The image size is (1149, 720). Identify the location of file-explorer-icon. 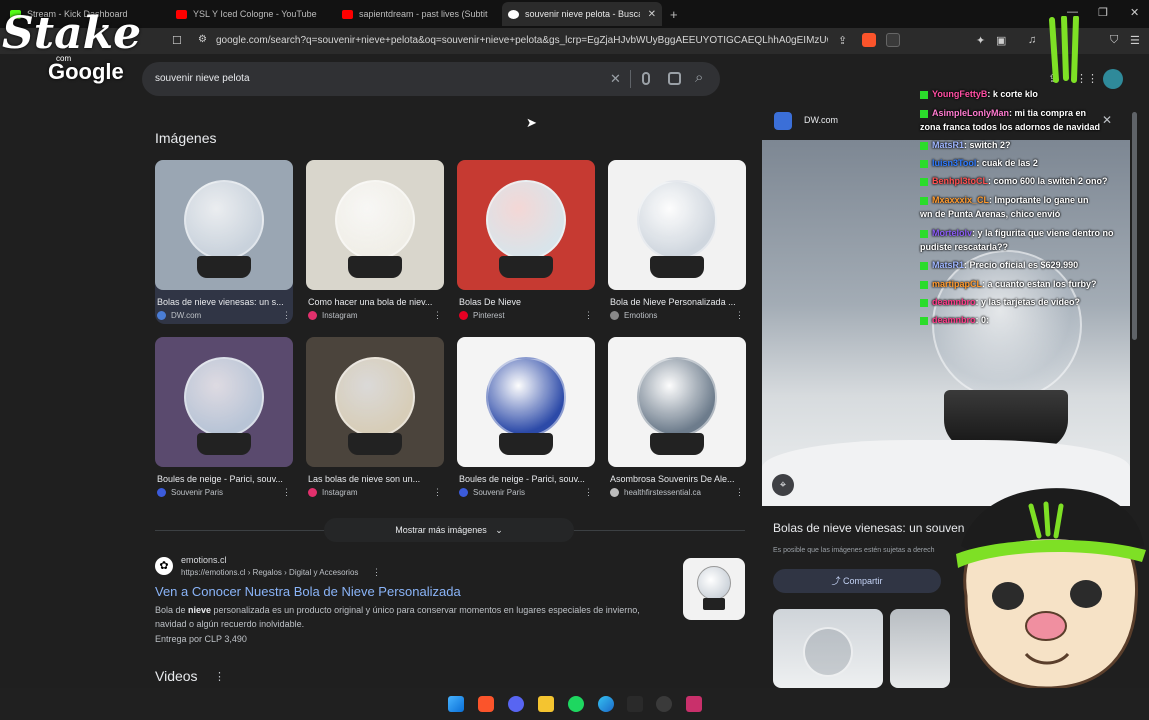
(546, 704).